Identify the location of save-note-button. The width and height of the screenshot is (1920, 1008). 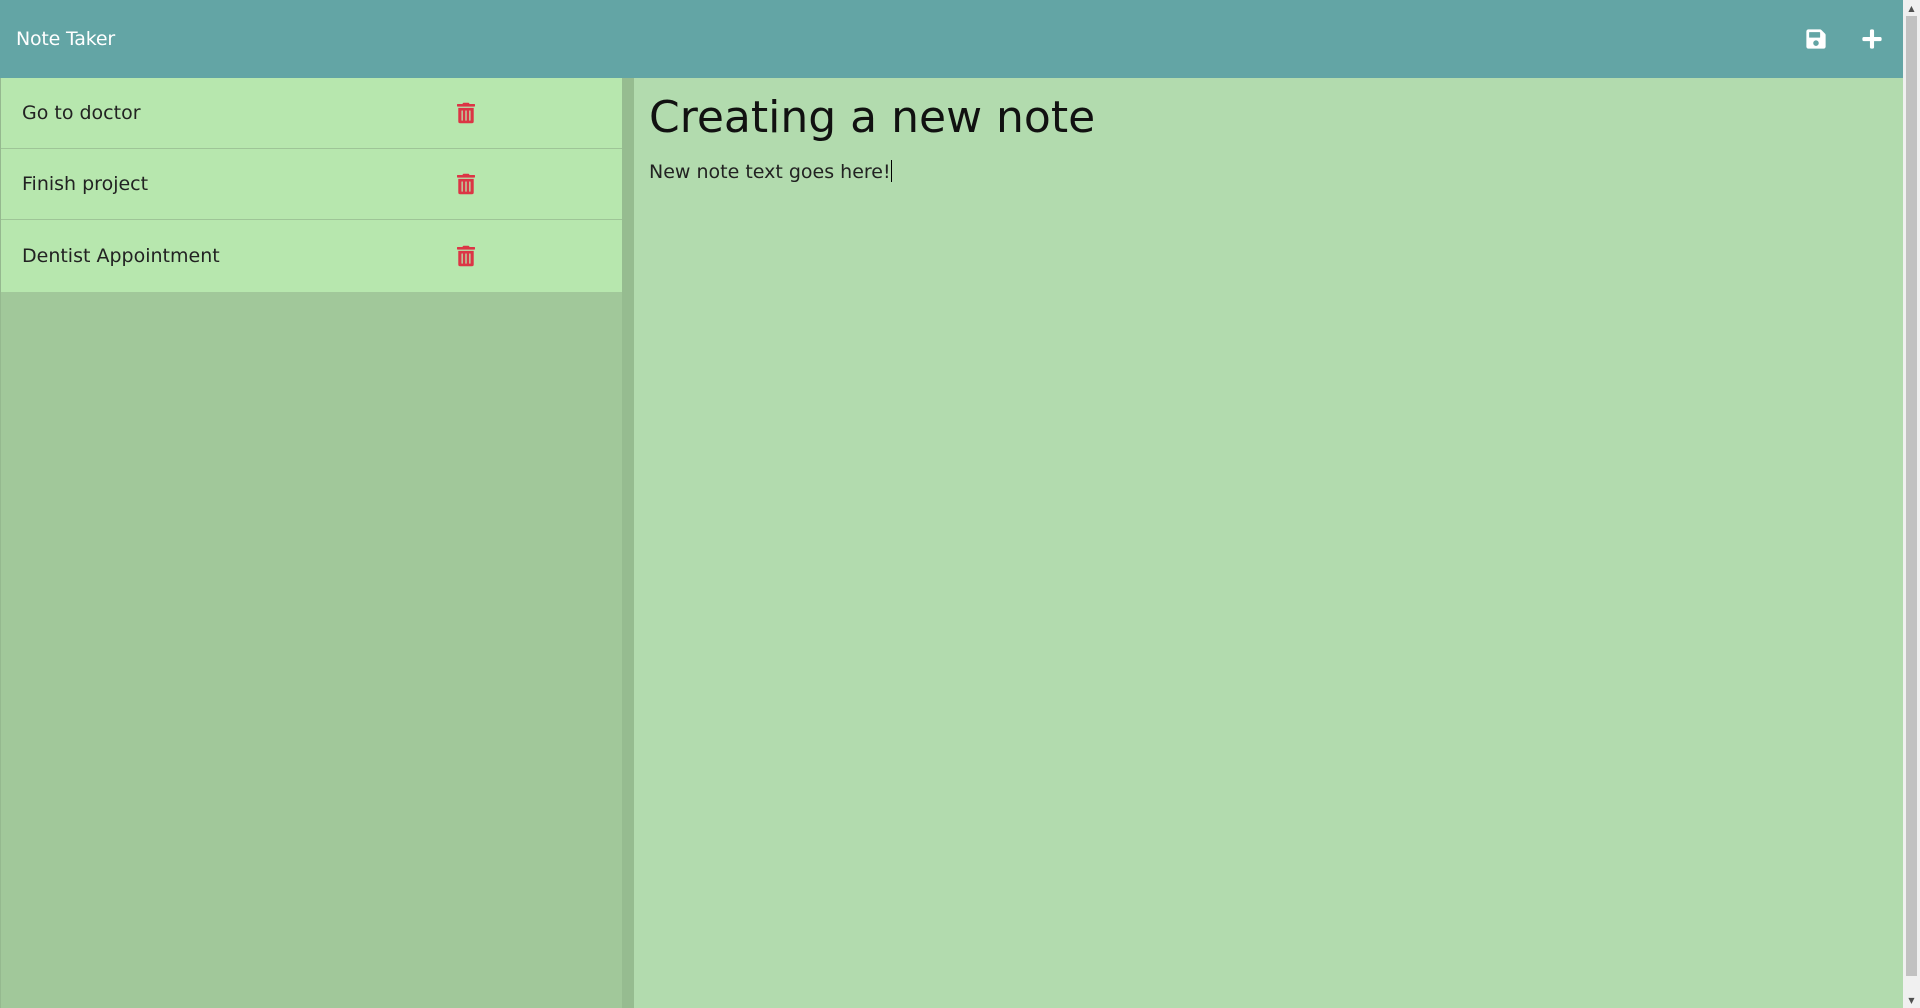
(1816, 39).